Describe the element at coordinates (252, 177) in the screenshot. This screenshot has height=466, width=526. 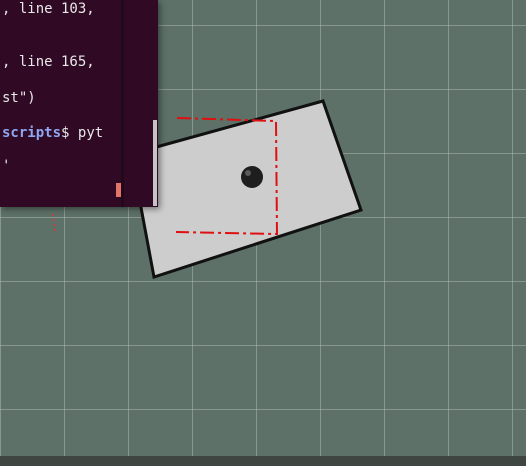
I see `robot-icon` at that location.